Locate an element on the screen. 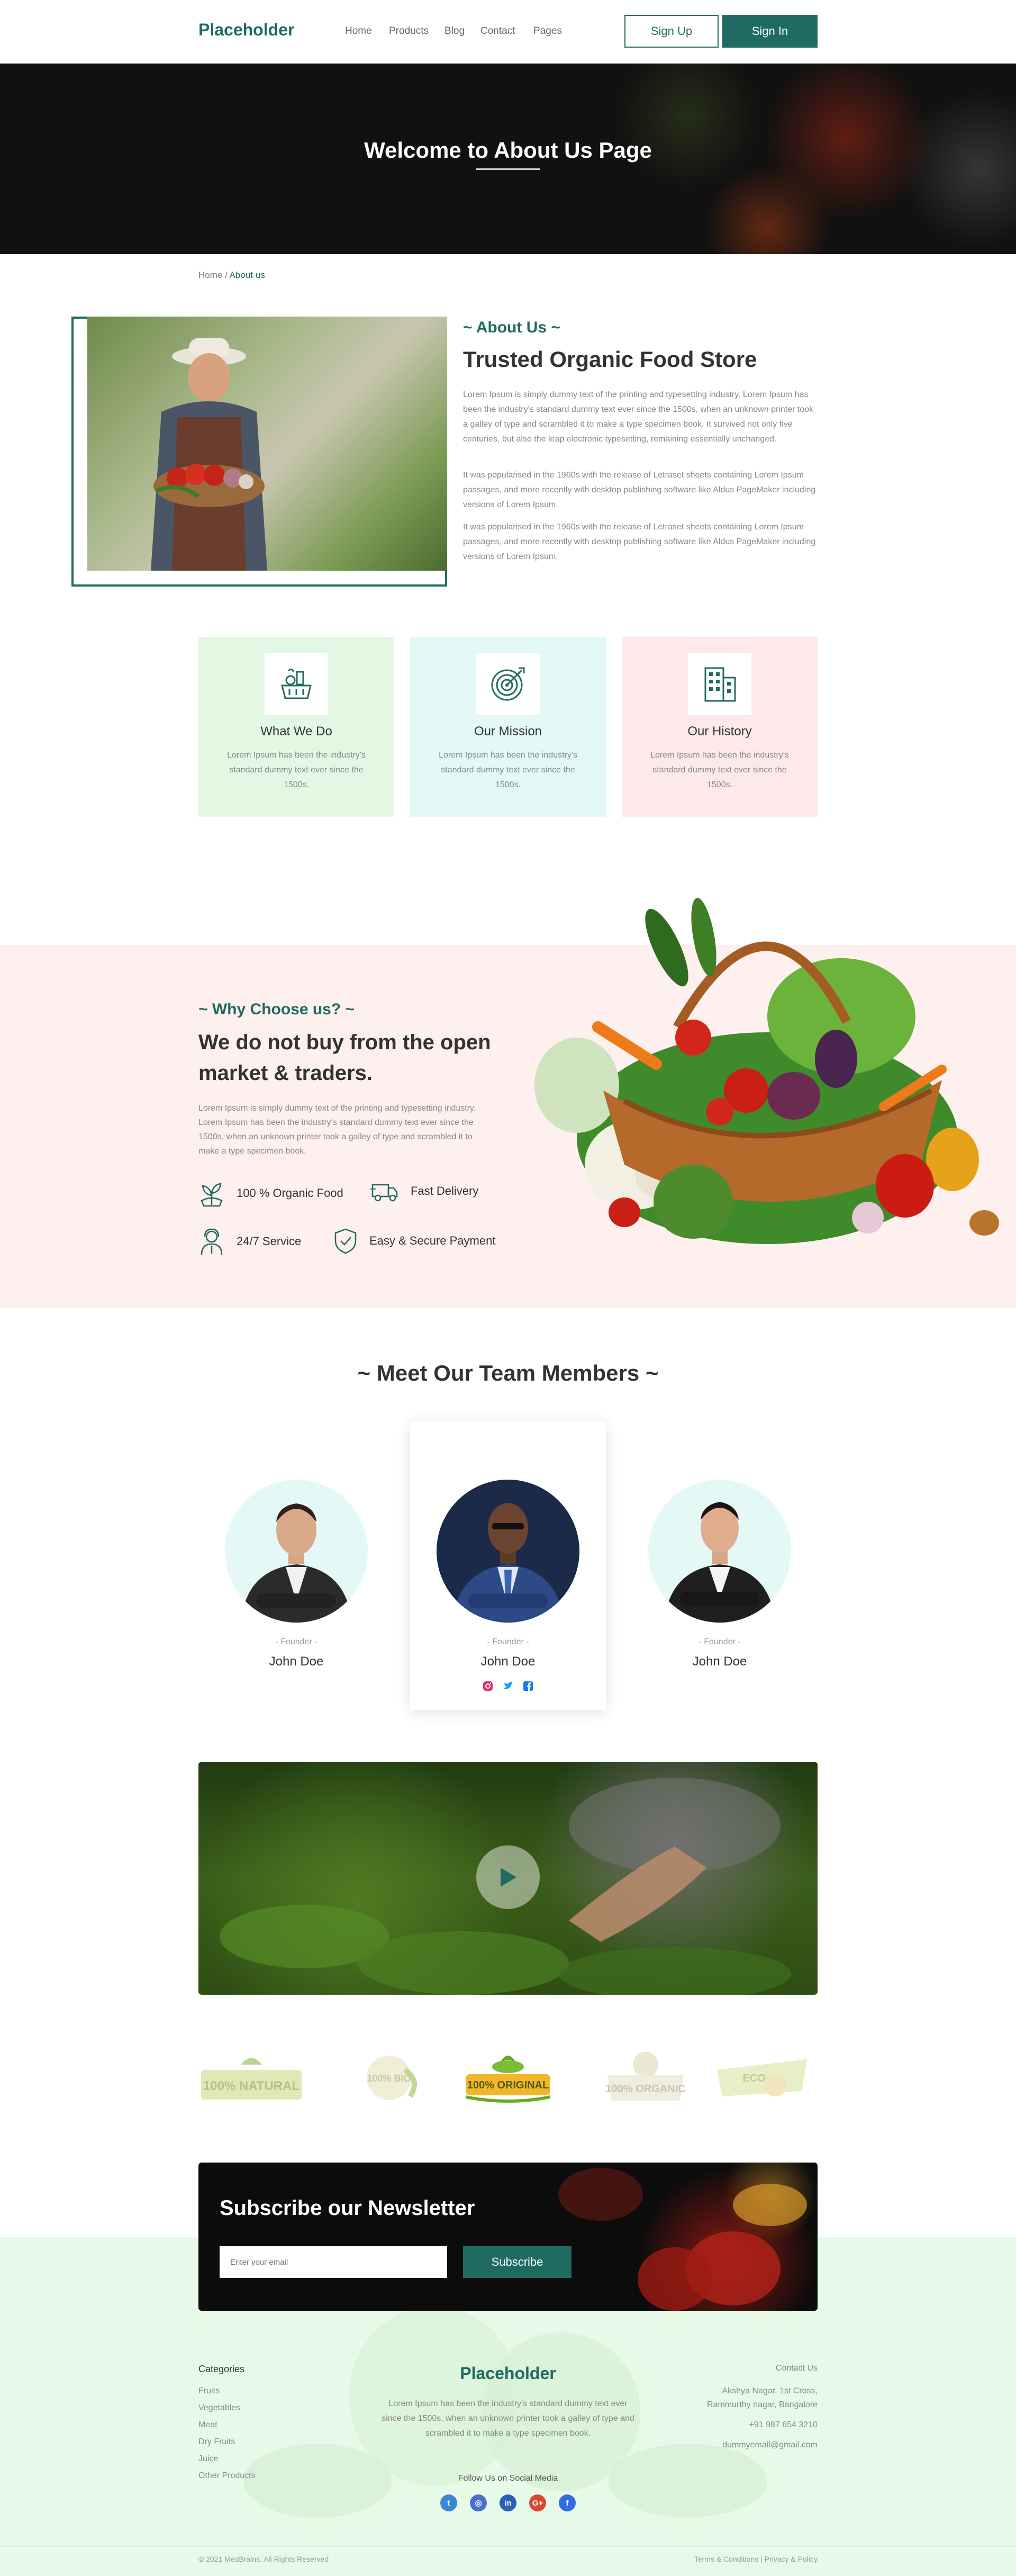  badge-label: 100% ORIGINAL is located at coordinates (508, 2085).